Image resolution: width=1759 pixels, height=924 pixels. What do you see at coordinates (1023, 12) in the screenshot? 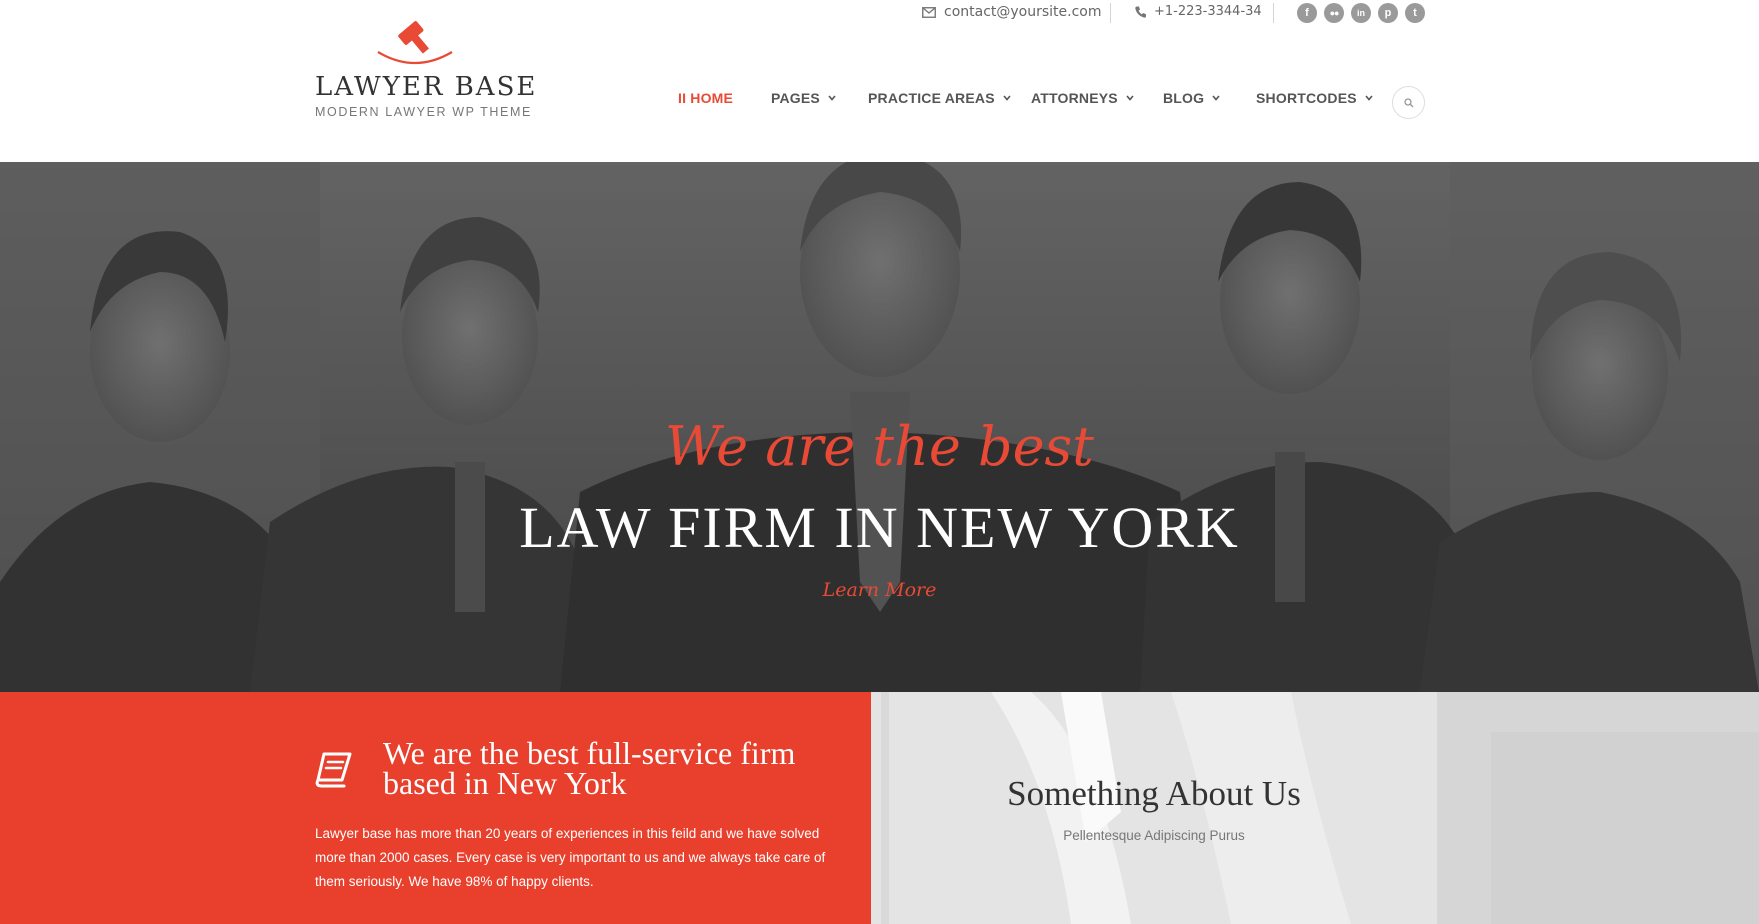
I see `contact-email-text: contact@yoursite.com` at bounding box center [1023, 12].